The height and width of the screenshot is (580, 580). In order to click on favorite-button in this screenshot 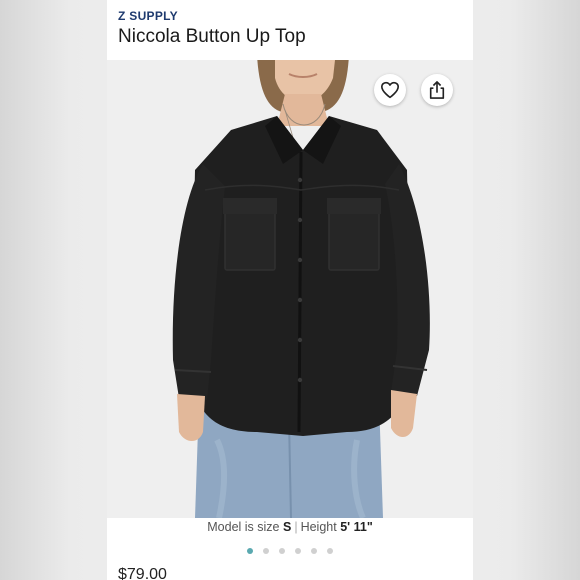, I will do `click(390, 90)`.